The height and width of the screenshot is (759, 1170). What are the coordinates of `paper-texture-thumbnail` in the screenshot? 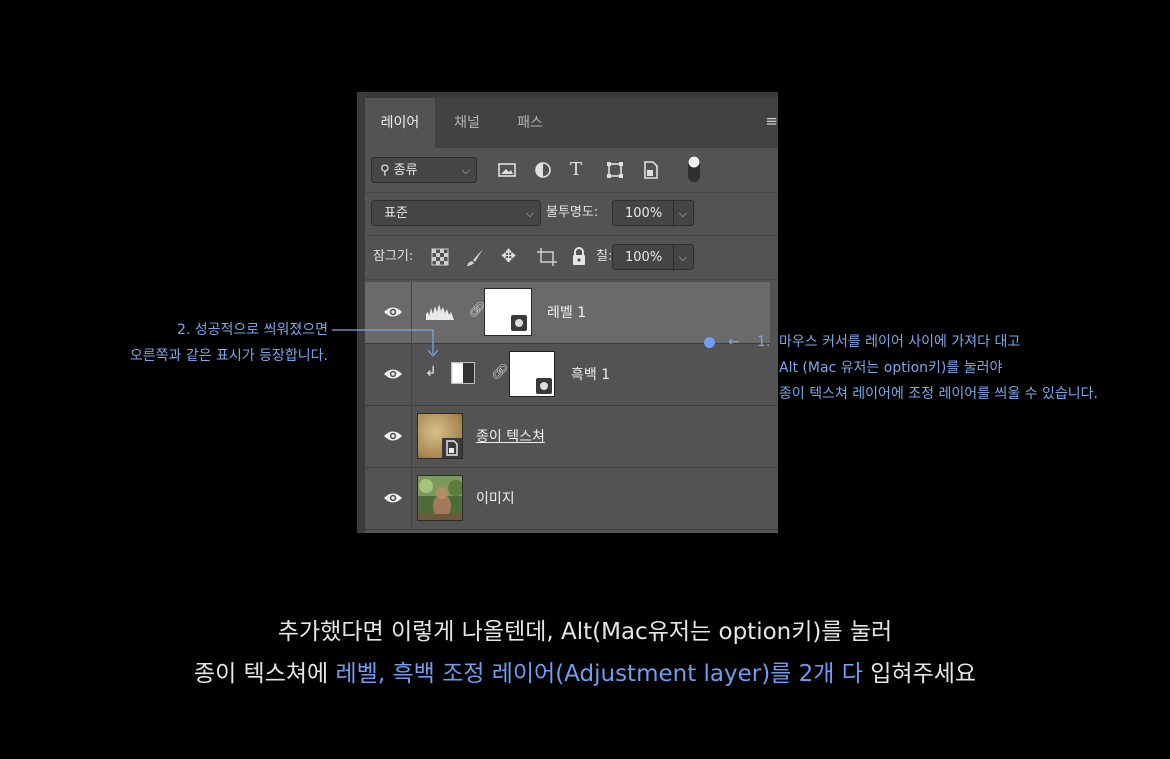 It's located at (440, 436).